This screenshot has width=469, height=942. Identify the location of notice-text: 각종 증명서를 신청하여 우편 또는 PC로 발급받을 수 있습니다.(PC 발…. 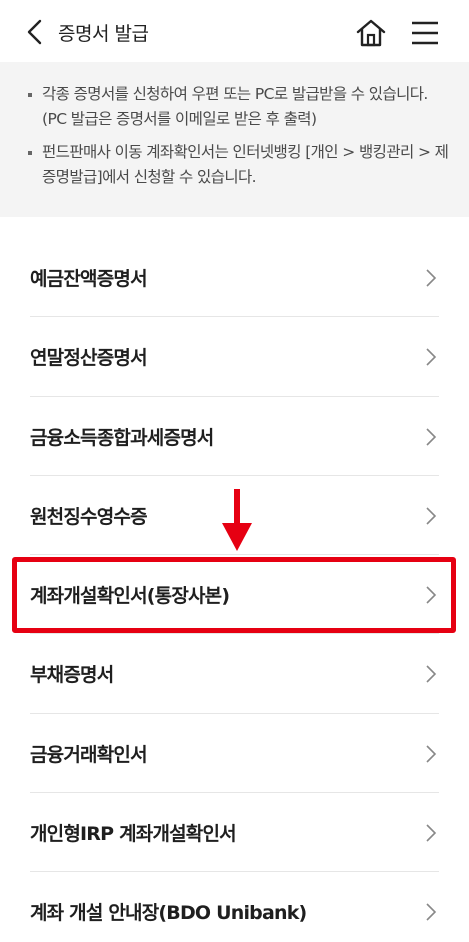
(235, 106).